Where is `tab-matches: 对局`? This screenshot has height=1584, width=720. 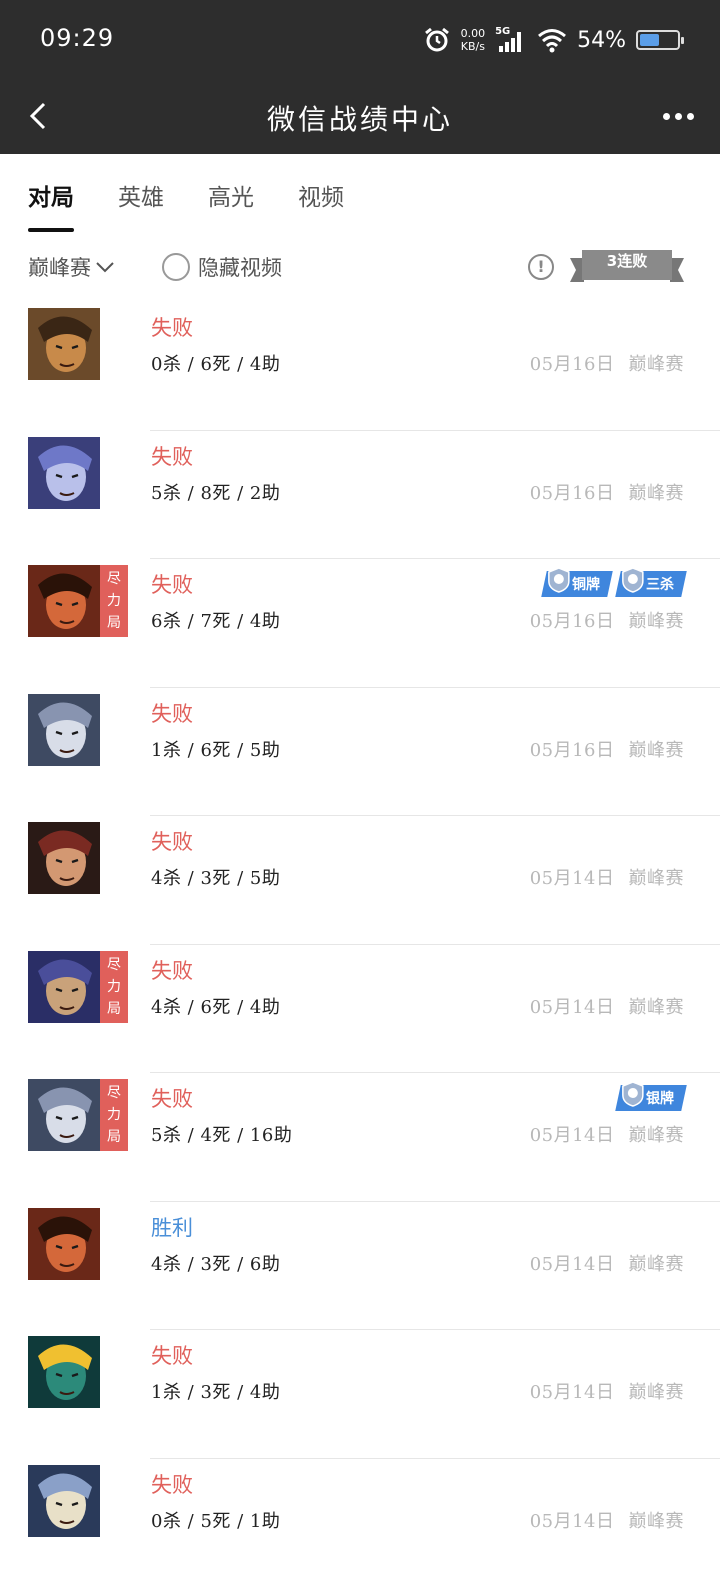 tab-matches: 对局 is located at coordinates (51, 201).